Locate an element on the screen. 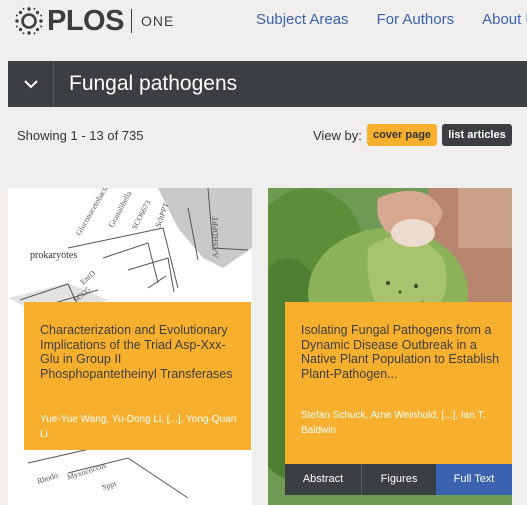 This screenshot has height=505, width=527. subject-menu-toggle is located at coordinates (31, 84).